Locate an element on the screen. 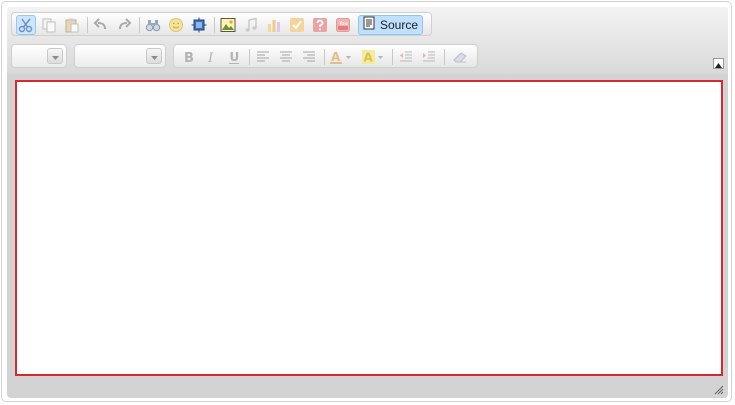  indent-icon is located at coordinates (429, 57).